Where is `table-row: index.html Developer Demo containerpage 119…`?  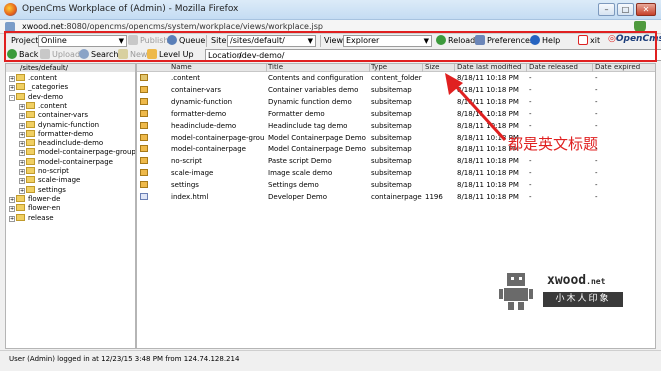 table-row: index.html Developer Demo containerpage 119… is located at coordinates (396, 197).